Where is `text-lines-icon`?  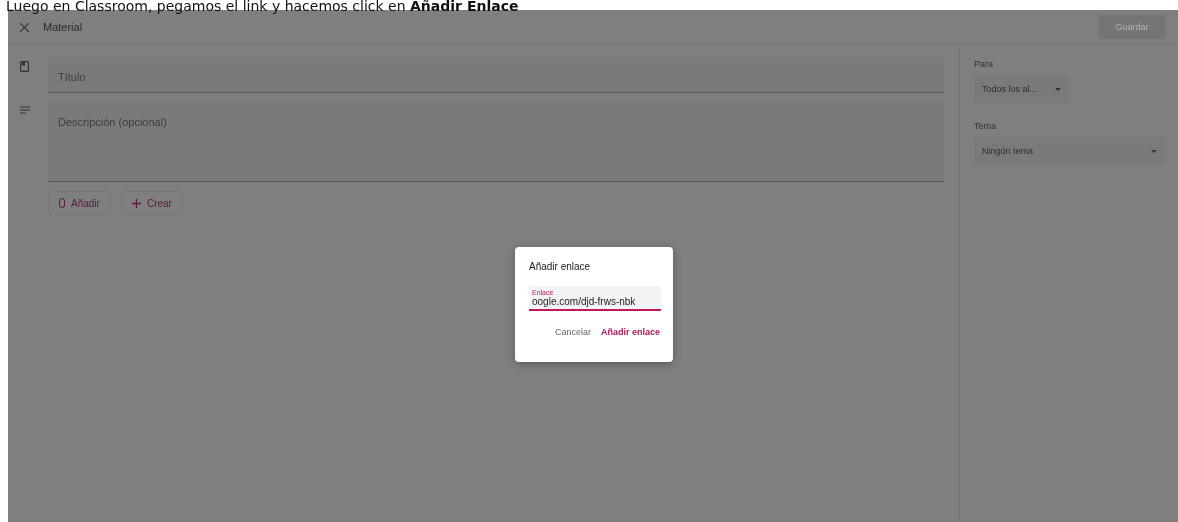 text-lines-icon is located at coordinates (25, 110).